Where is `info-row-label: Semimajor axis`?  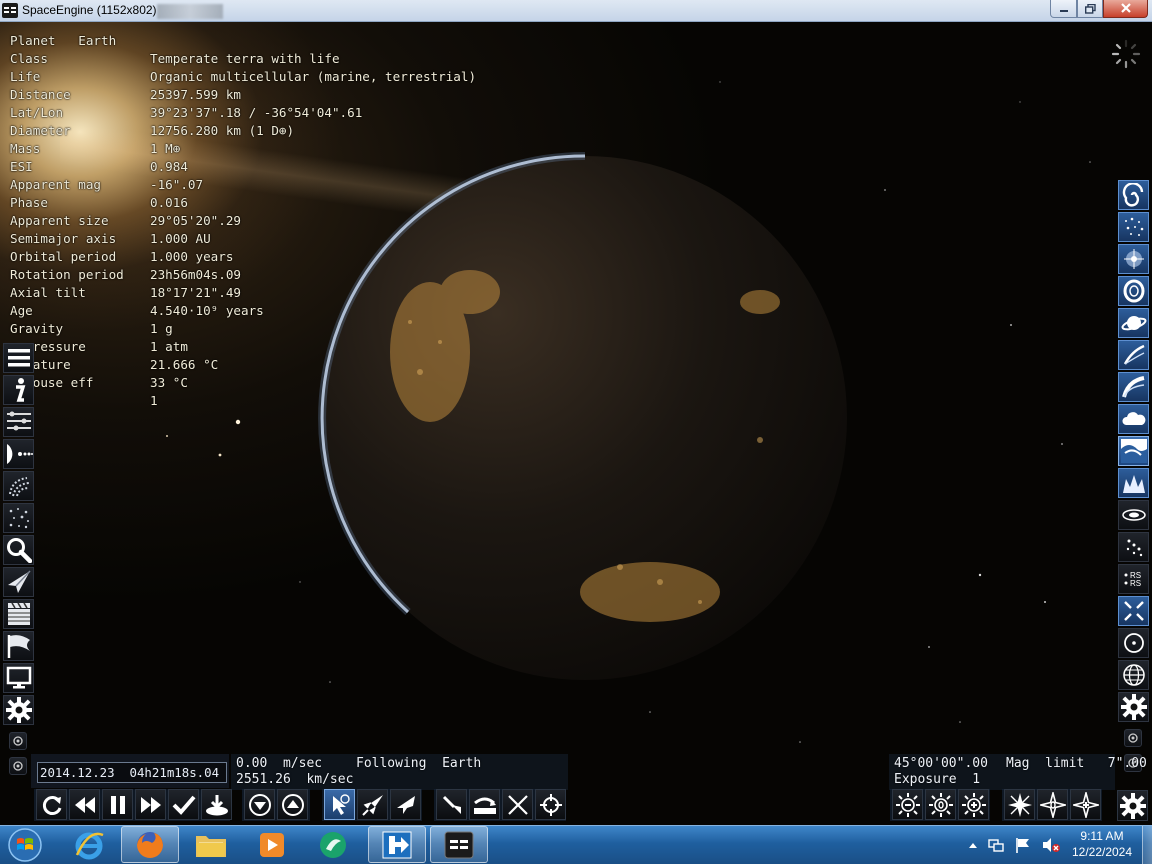 info-row-label: Semimajor axis is located at coordinates (63, 238).